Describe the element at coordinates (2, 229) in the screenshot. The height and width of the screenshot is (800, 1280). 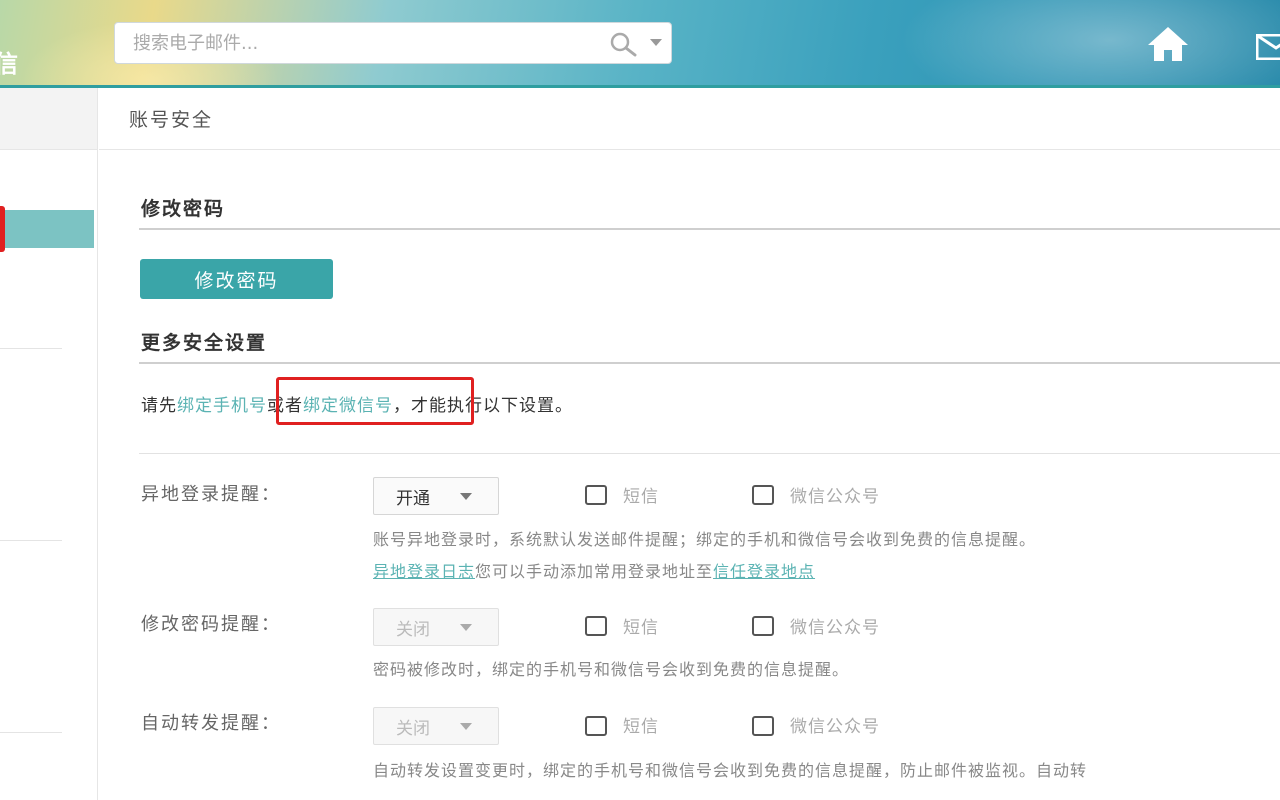
I see `highlight-marker` at that location.